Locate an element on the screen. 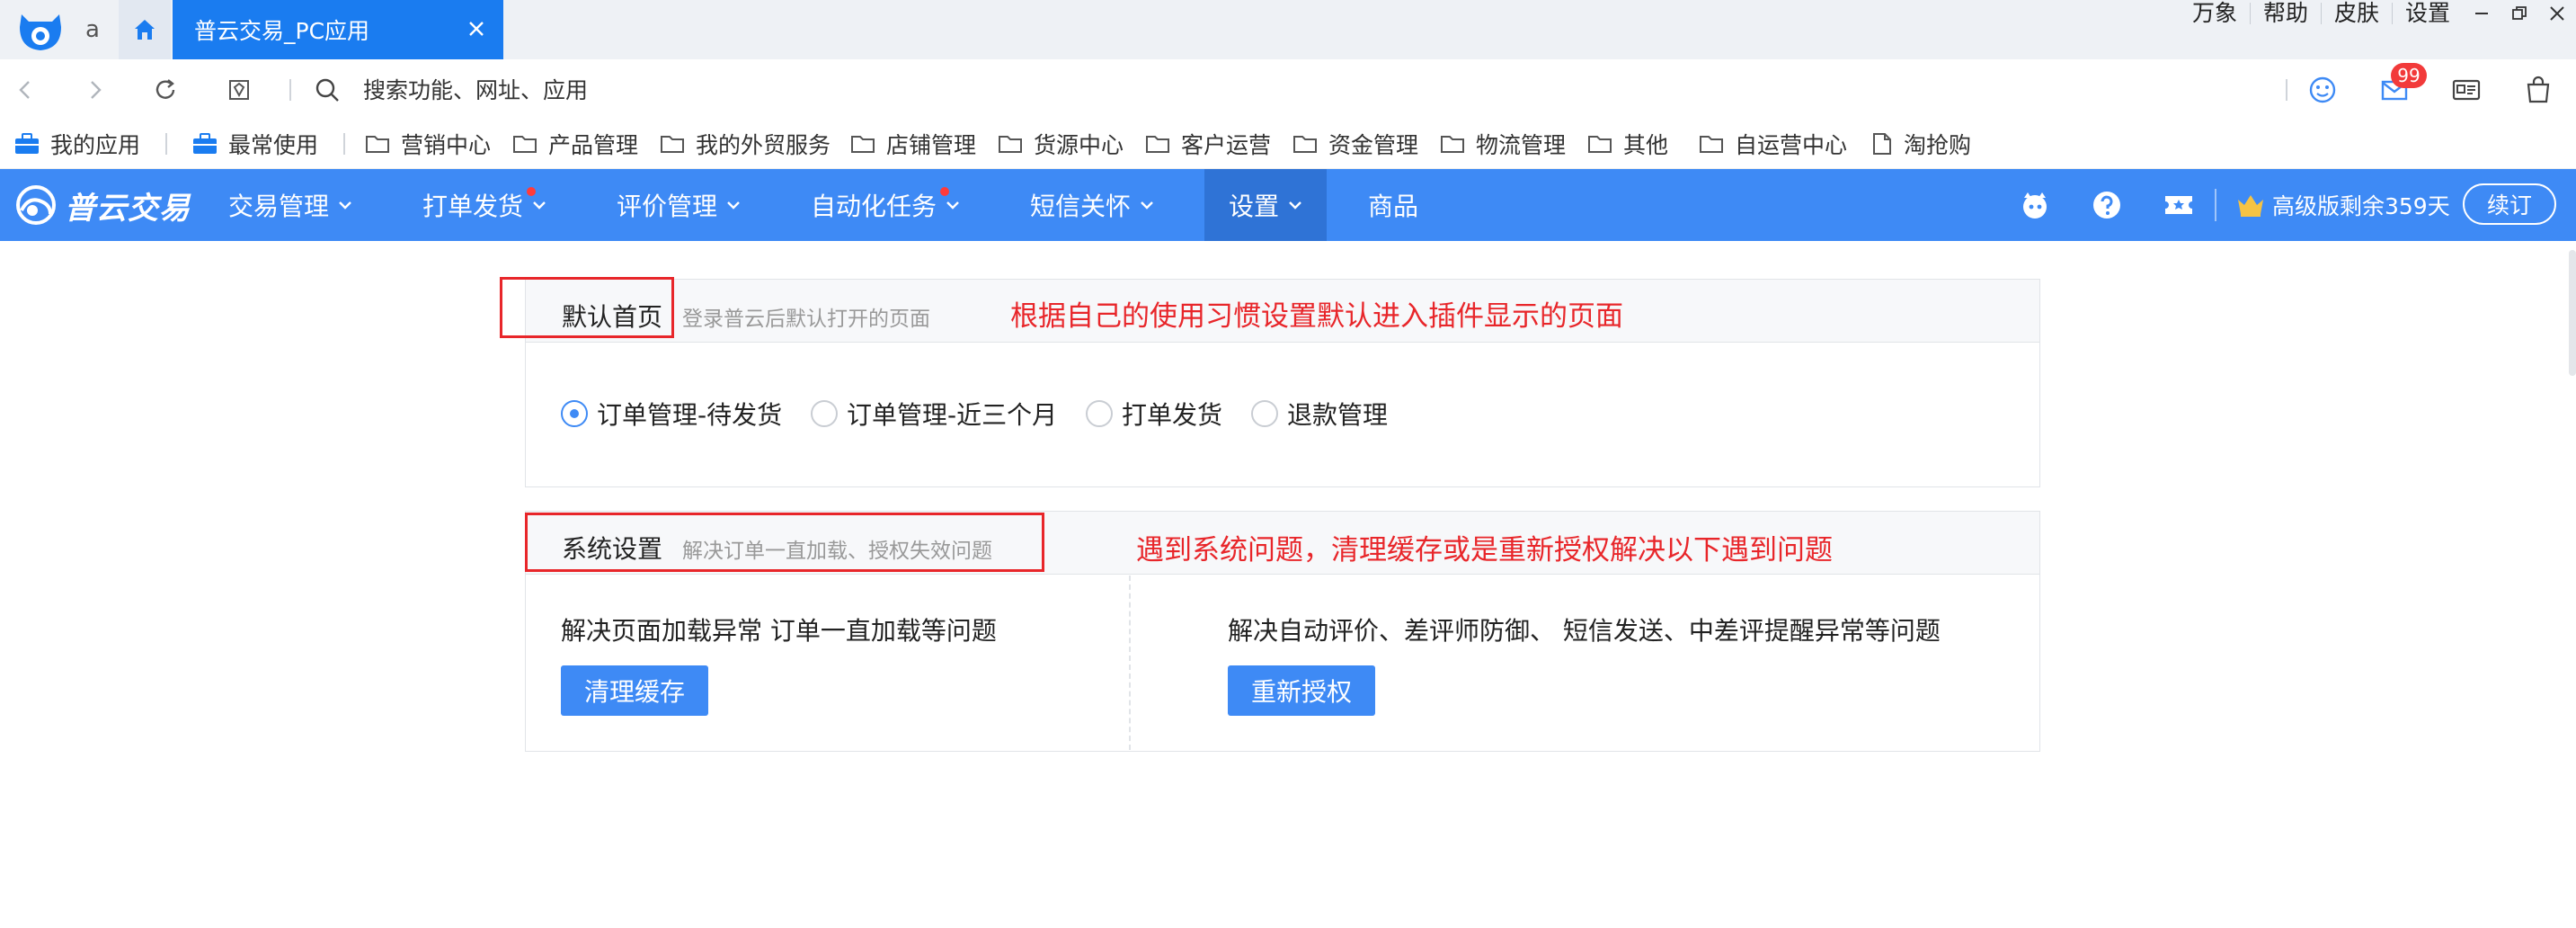 The height and width of the screenshot is (928, 2576). tab-active: 普云交易_PC应用 is located at coordinates (338, 29).